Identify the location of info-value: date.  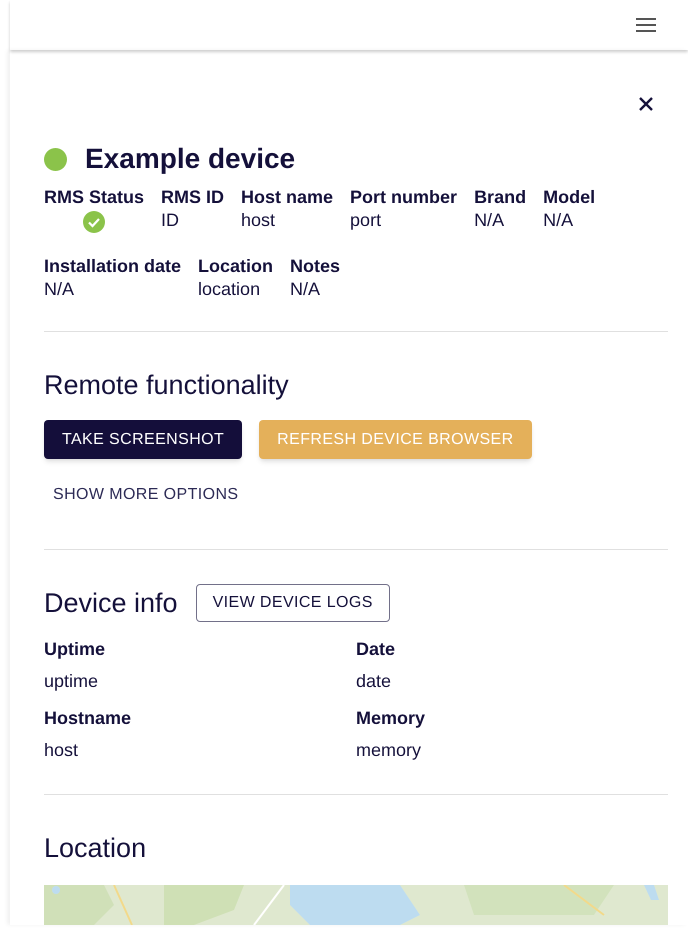
(374, 681).